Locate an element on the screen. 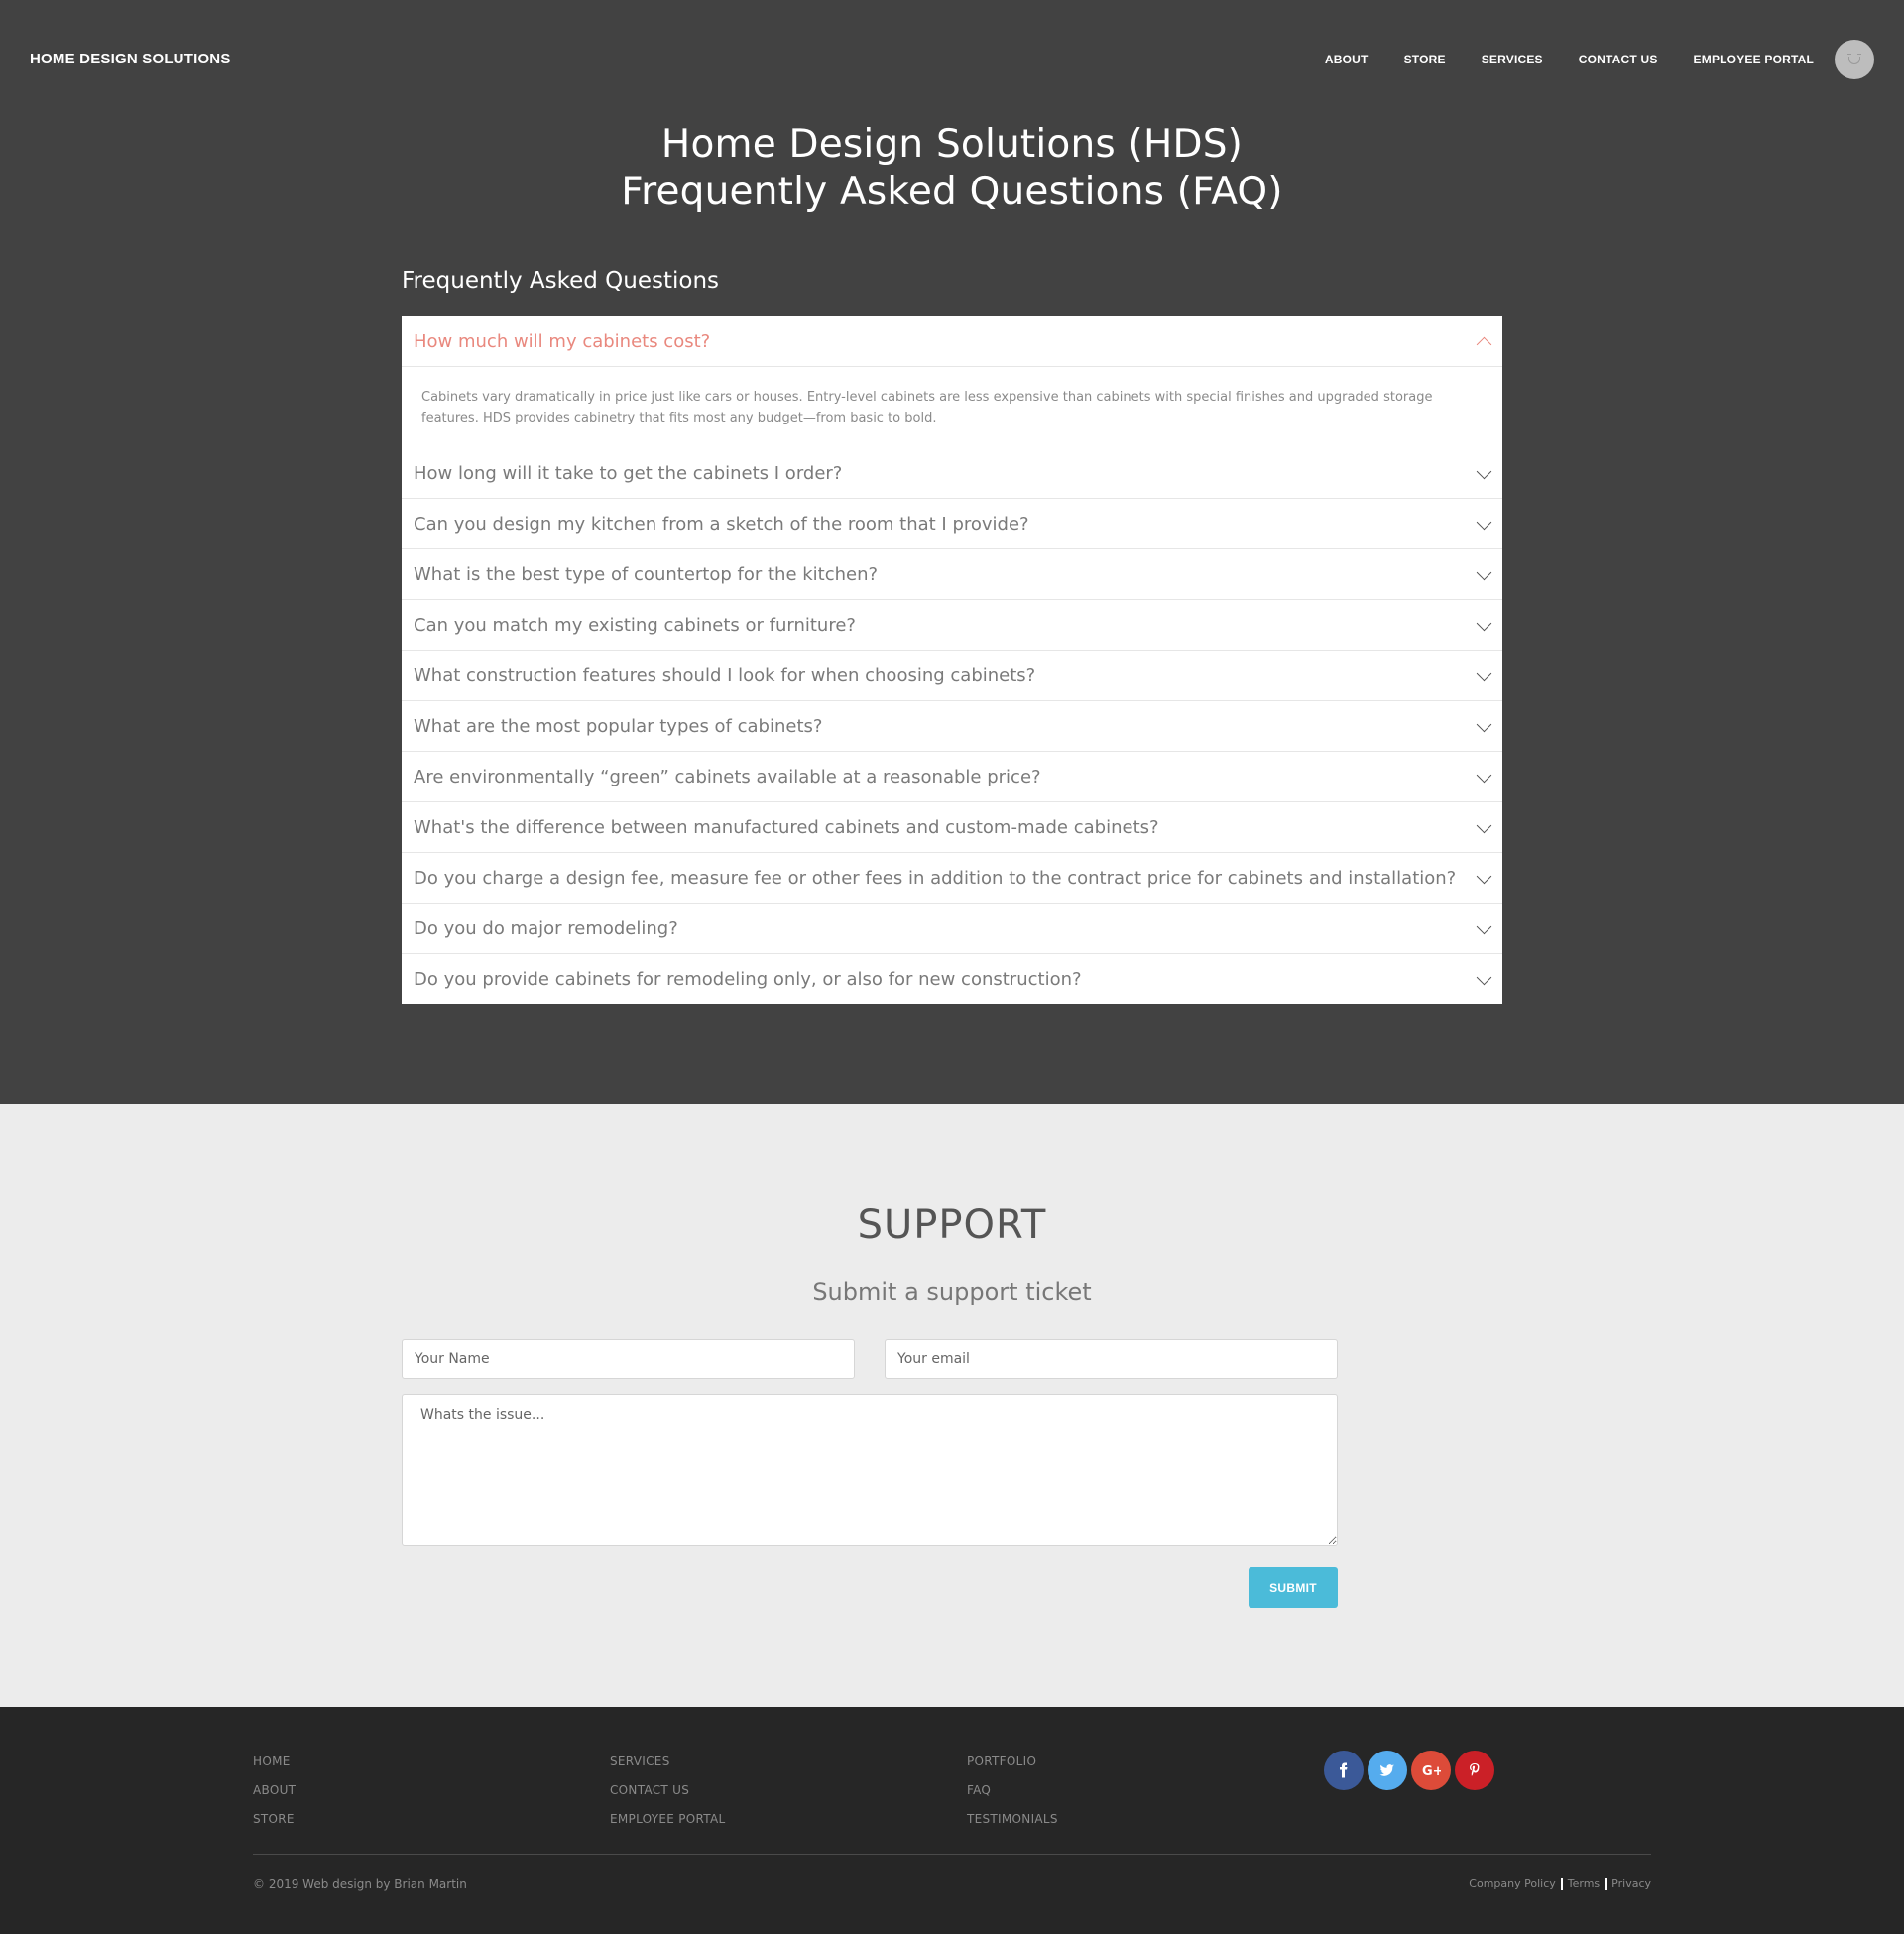  faq-question-toggle: Do you do major remodeling? is located at coordinates (952, 929).